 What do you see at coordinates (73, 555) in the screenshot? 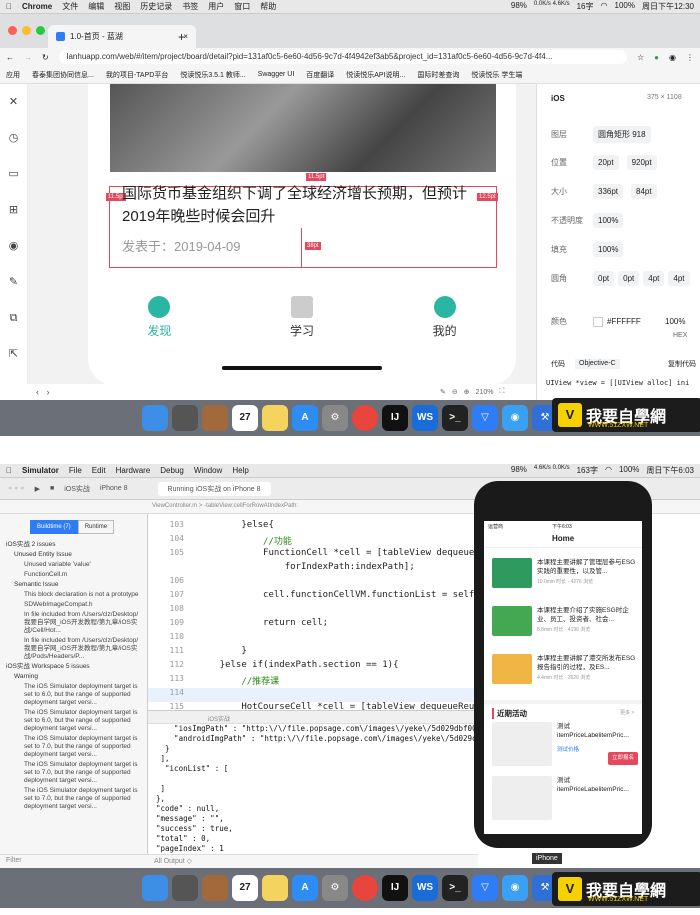
I see `issue-item: Unused Entity Issue` at bounding box center [73, 555].